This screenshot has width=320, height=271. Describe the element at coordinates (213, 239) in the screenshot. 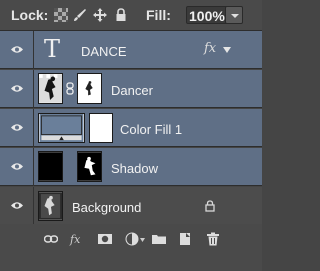

I see `delete-layer-icon` at that location.